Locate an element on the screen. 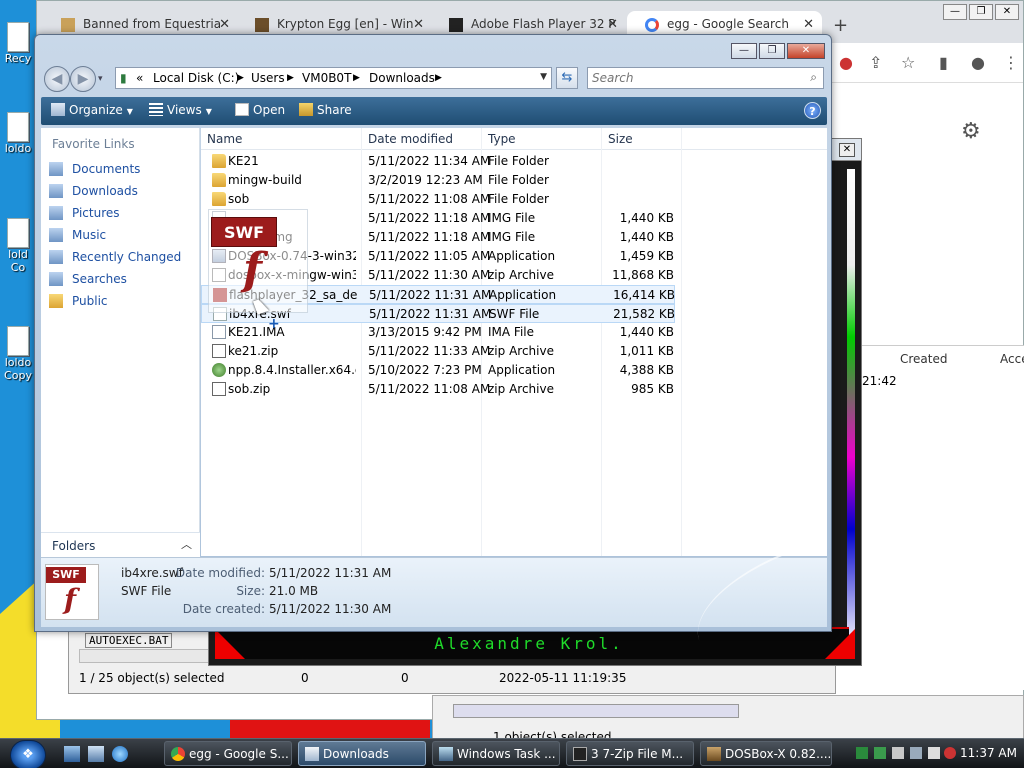  folder-icon: ▮ is located at coordinates (123, 78).